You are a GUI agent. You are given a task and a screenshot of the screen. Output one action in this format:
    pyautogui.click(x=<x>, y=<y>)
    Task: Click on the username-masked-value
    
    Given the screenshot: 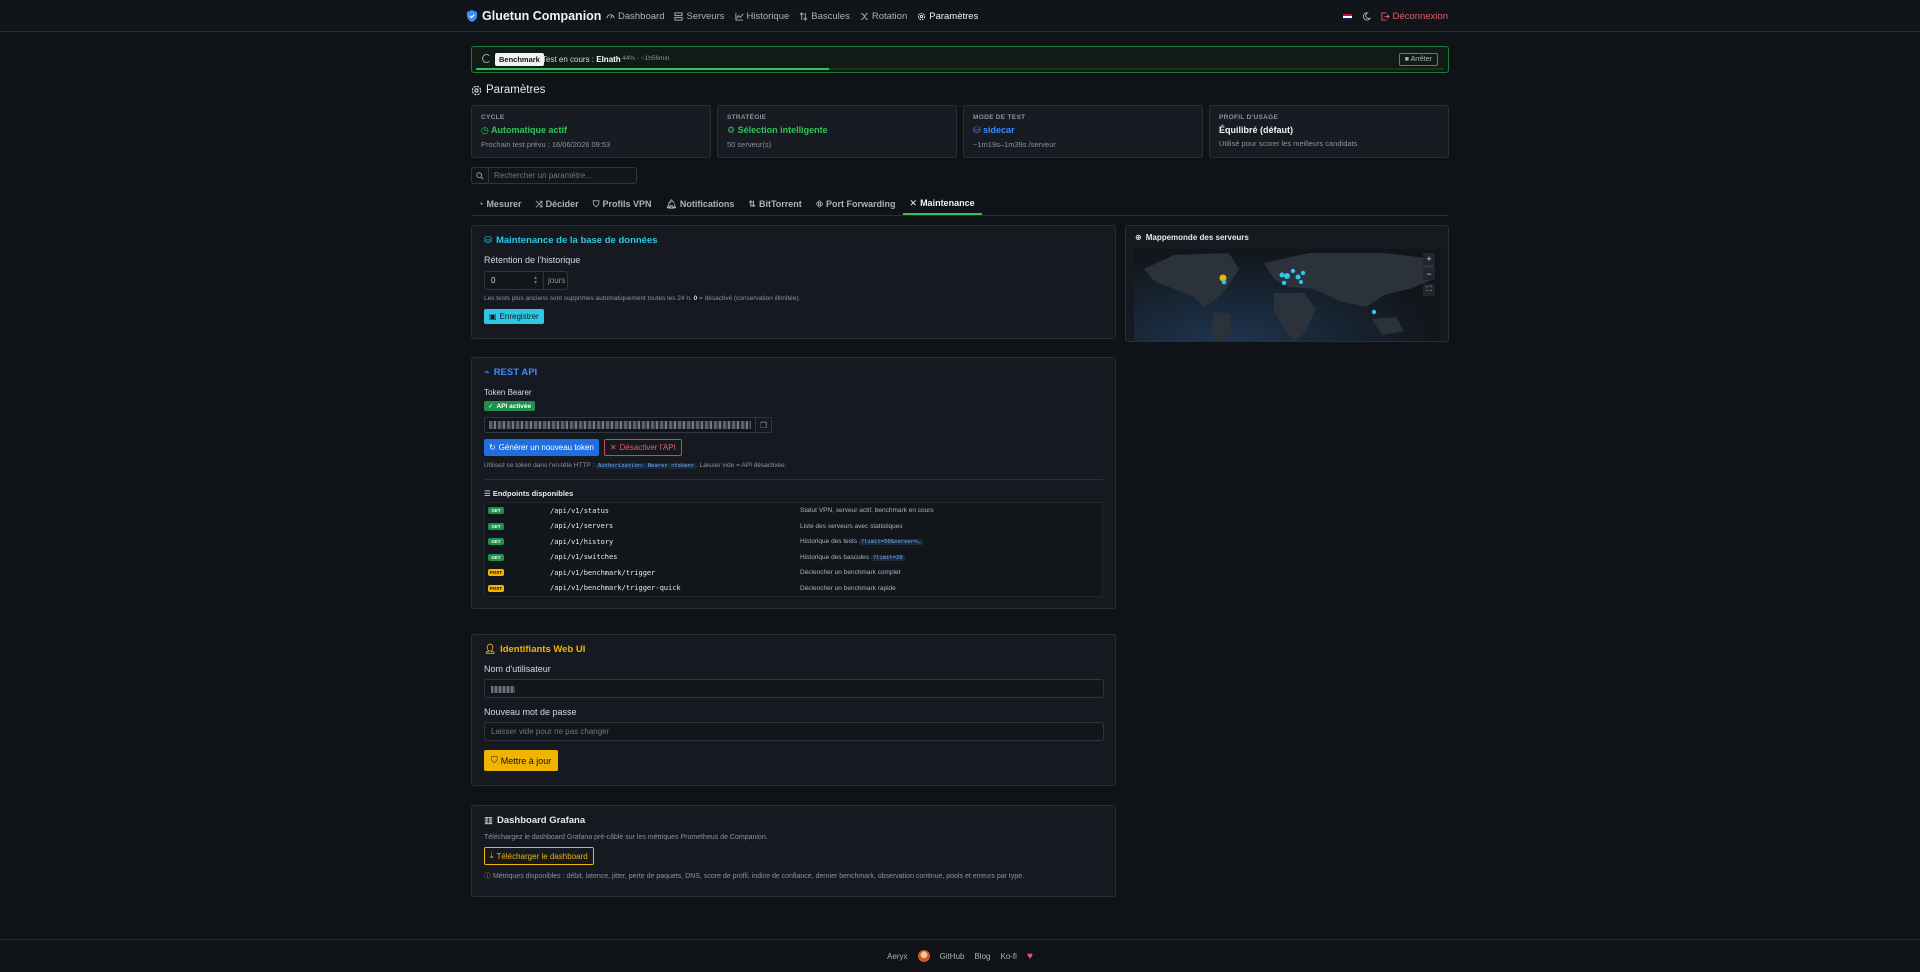 What is the action you would take?
    pyautogui.click(x=503, y=689)
    